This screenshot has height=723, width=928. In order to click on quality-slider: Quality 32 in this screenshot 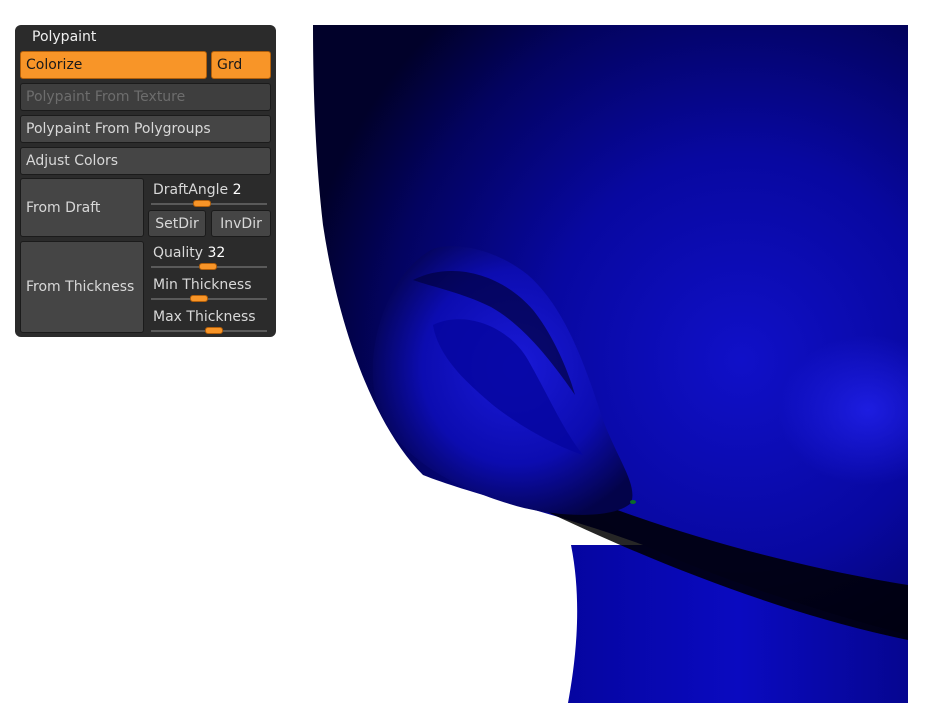, I will do `click(210, 257)`.